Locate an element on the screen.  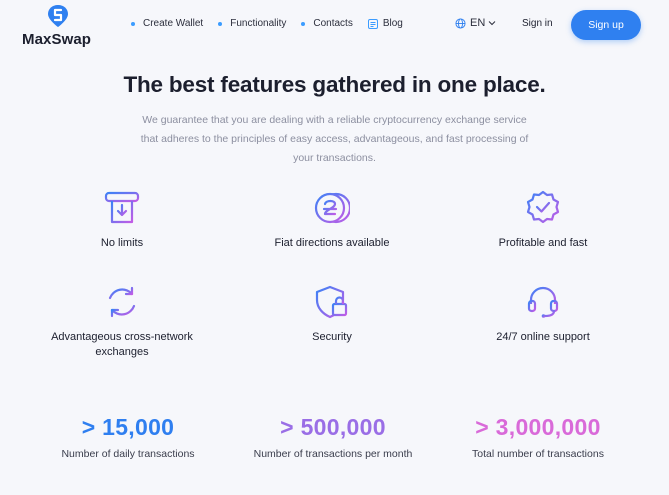
feature-label: Profitable and fast is located at coordinates (543, 243).